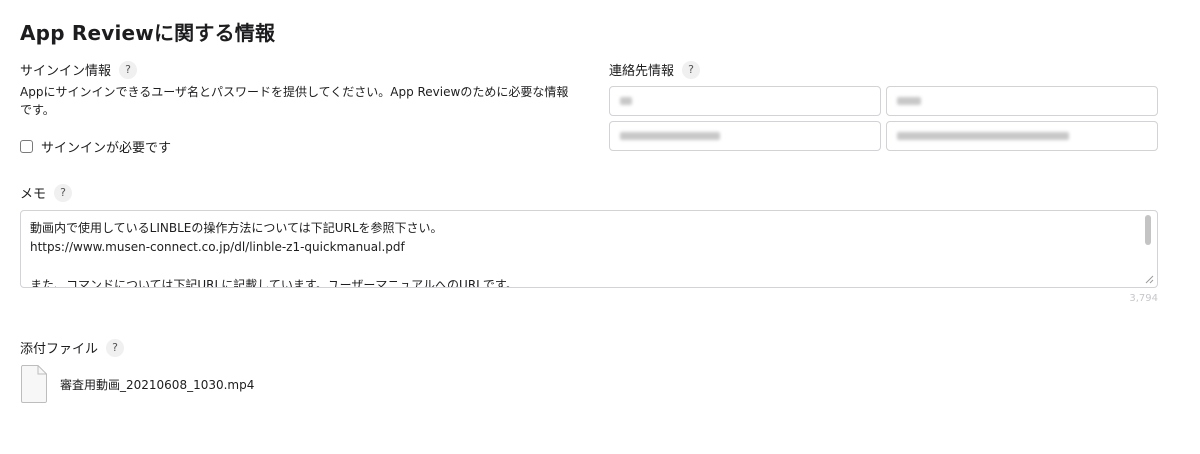  I want to click on attachment-item: 審査用動画_20210608_1030.mp4, so click(137, 384).